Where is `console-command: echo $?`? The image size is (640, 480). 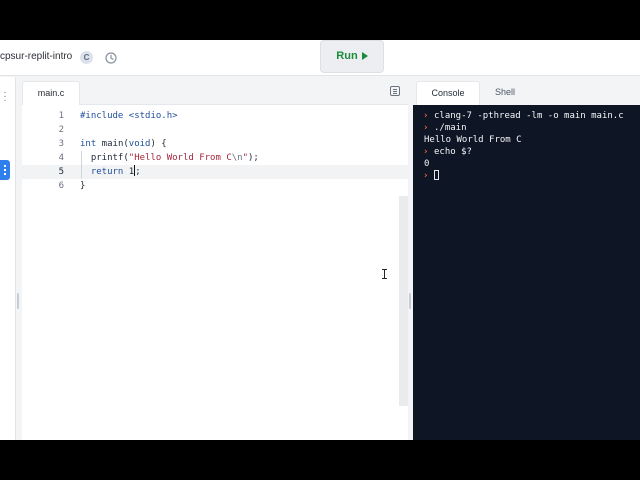 console-command: echo $? is located at coordinates (453, 152).